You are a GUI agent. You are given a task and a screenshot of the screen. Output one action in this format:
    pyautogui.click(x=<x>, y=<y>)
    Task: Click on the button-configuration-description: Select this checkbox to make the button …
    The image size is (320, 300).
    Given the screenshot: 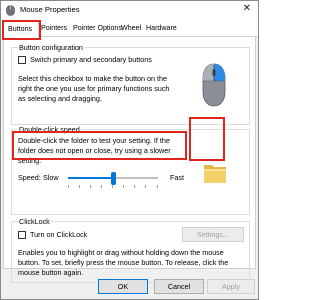 What is the action you would take?
    pyautogui.click(x=105, y=89)
    